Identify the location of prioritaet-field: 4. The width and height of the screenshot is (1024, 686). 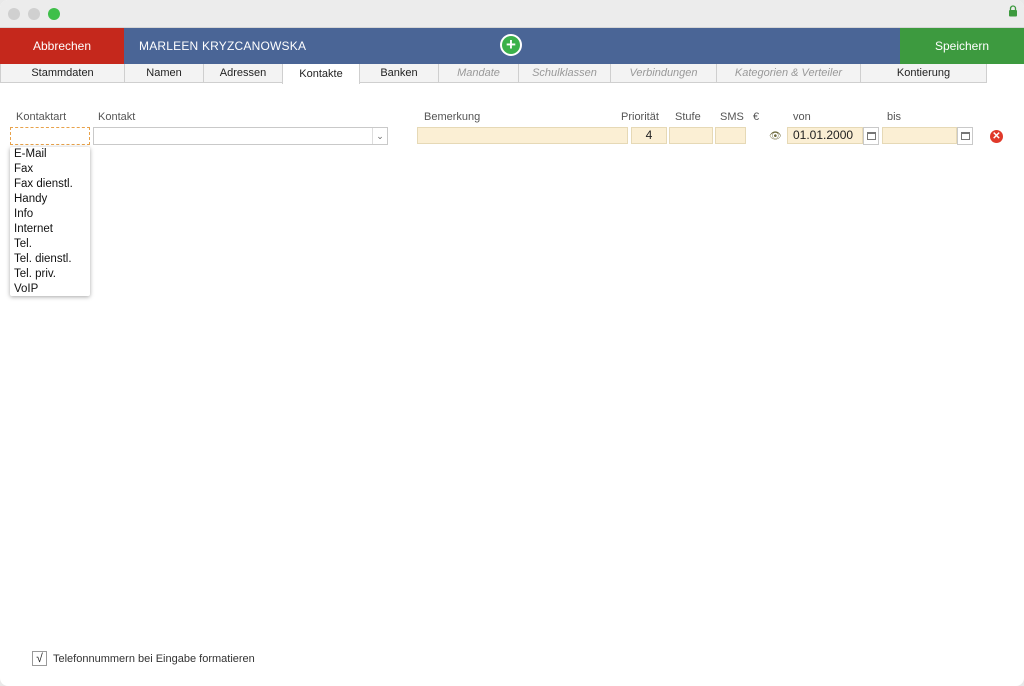
(649, 135).